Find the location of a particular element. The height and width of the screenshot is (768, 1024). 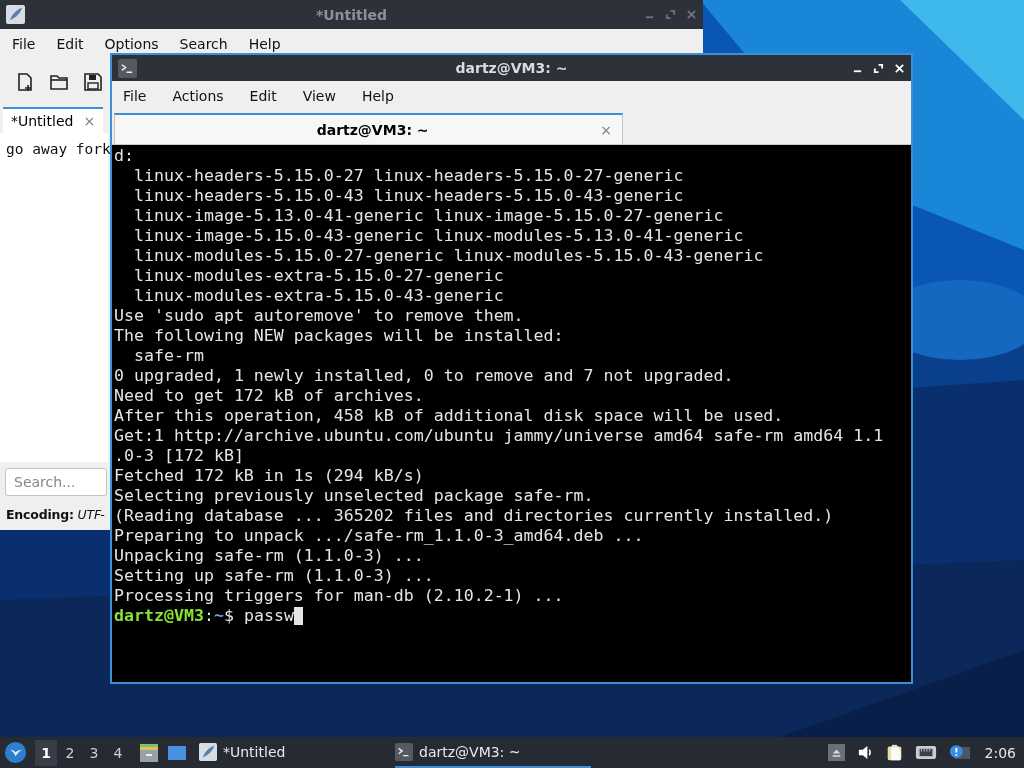

speaker-icon is located at coordinates (865, 752).